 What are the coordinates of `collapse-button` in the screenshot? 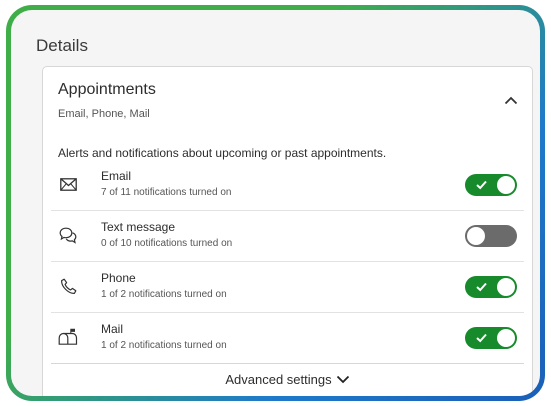 It's located at (511, 100).